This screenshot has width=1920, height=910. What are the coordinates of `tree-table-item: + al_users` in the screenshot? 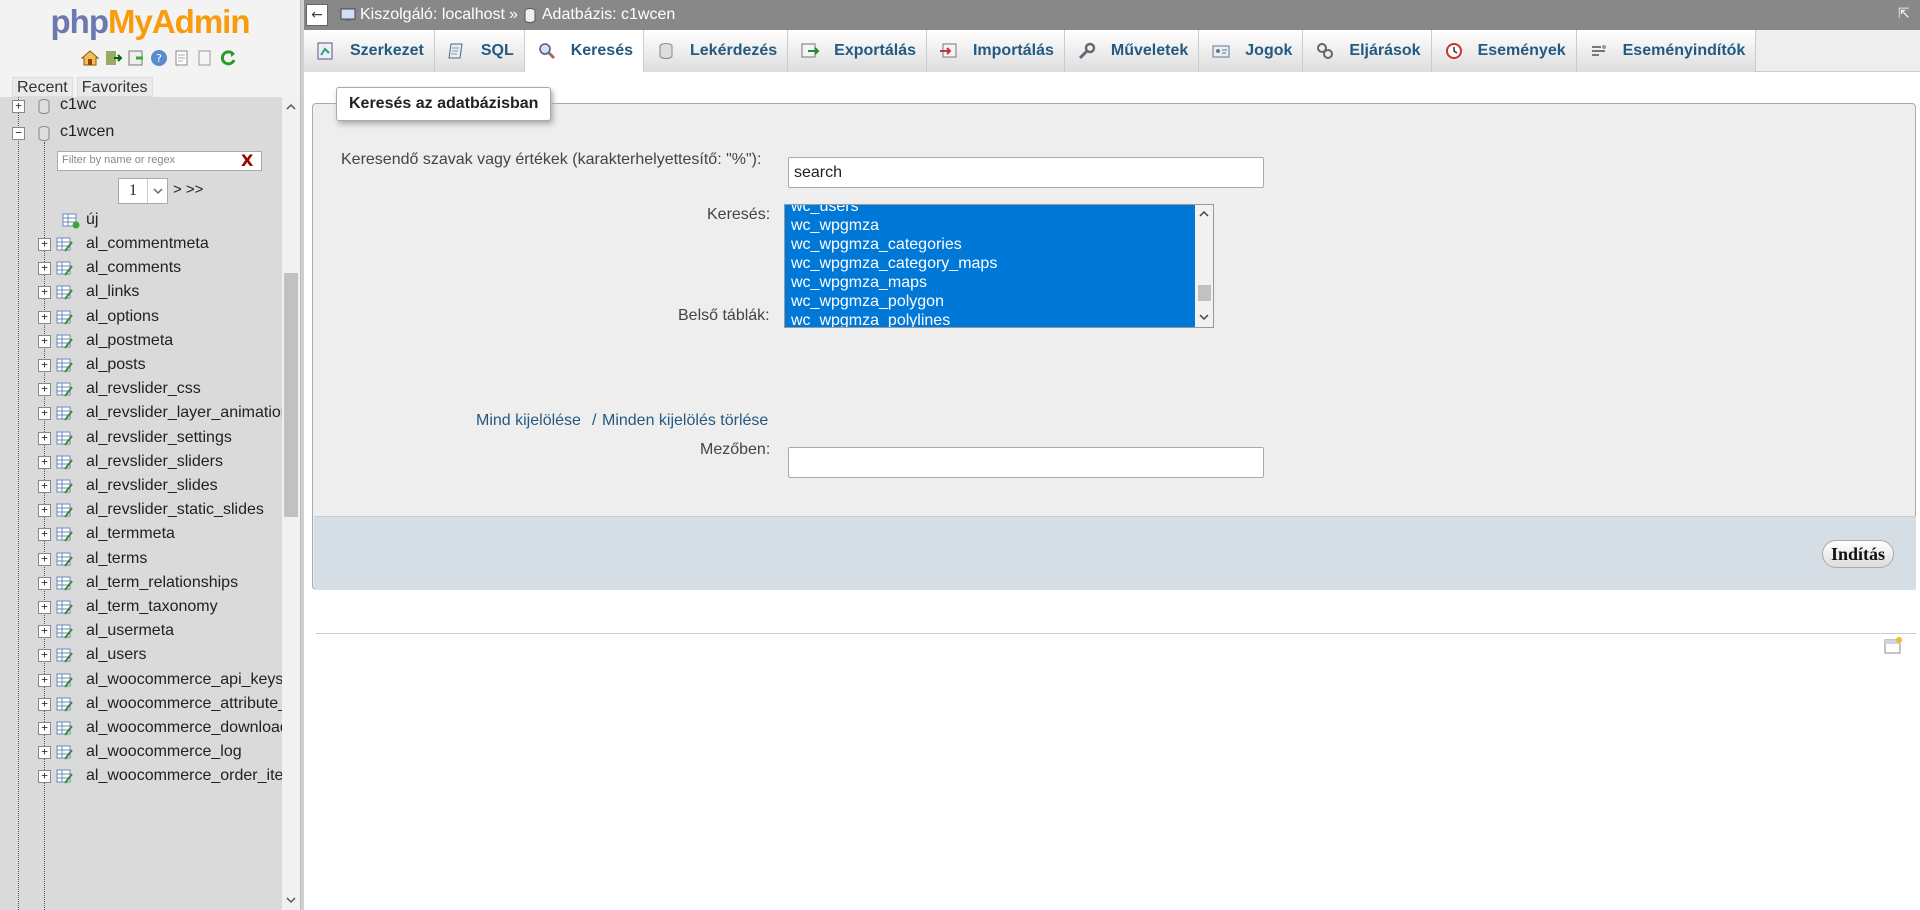 It's located at (141, 656).